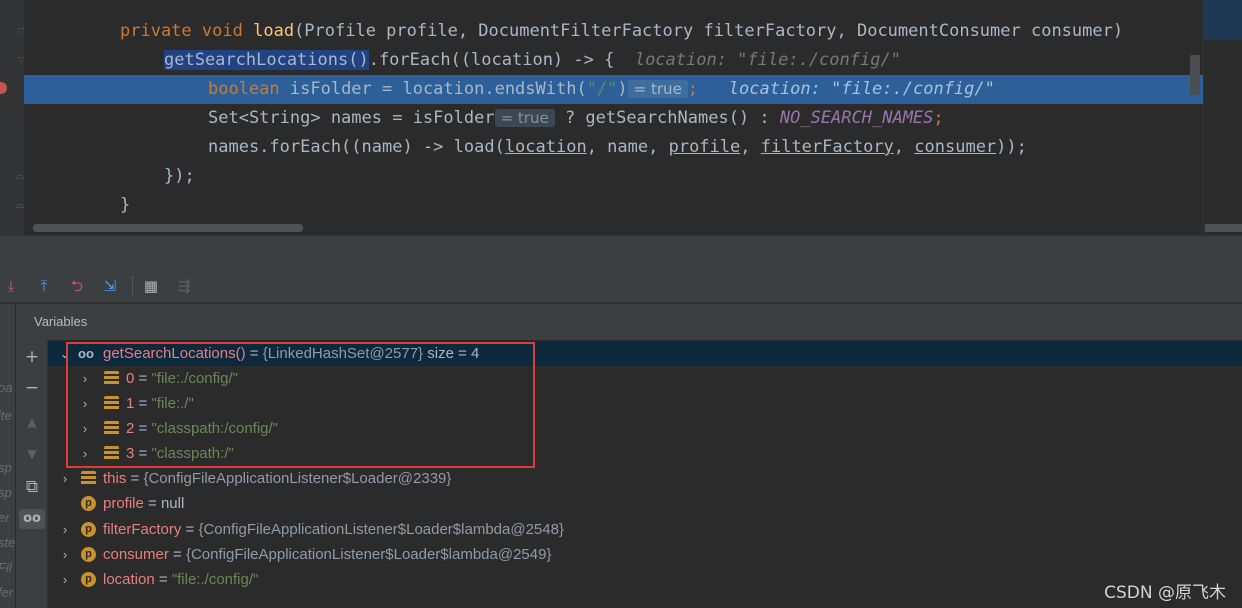 The height and width of the screenshot is (608, 1242). What do you see at coordinates (125, 205) in the screenshot?
I see `code-line-7: }` at bounding box center [125, 205].